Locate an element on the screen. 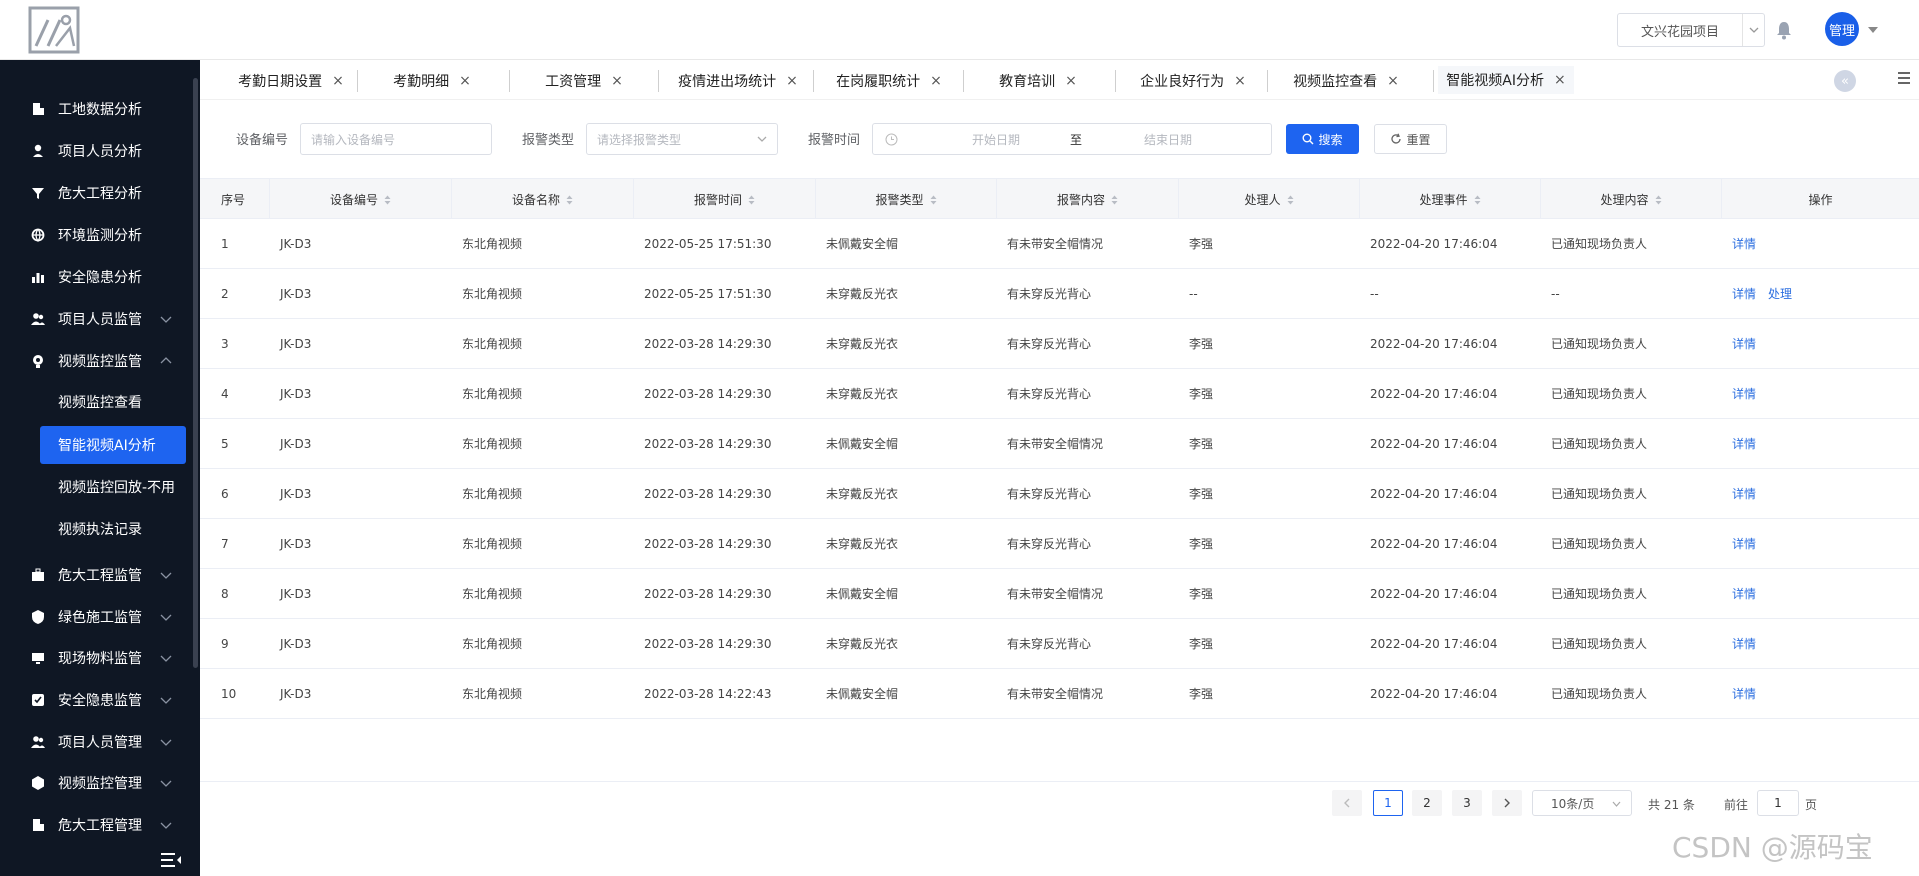 The width and height of the screenshot is (1919, 876). people-icon is located at coordinates (38, 742).